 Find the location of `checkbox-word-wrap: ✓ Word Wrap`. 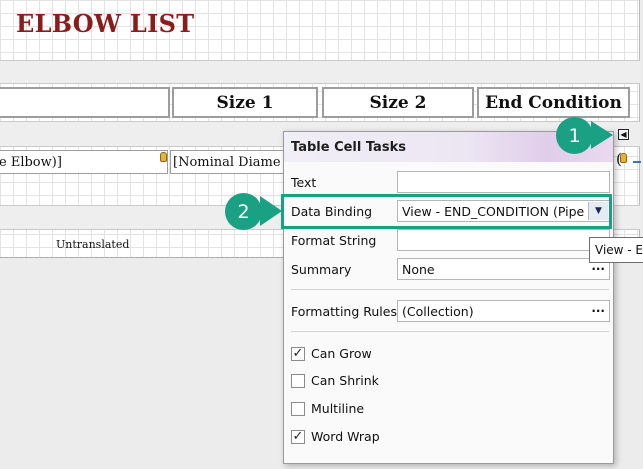

checkbox-word-wrap: ✓ Word Wrap is located at coordinates (335, 436).